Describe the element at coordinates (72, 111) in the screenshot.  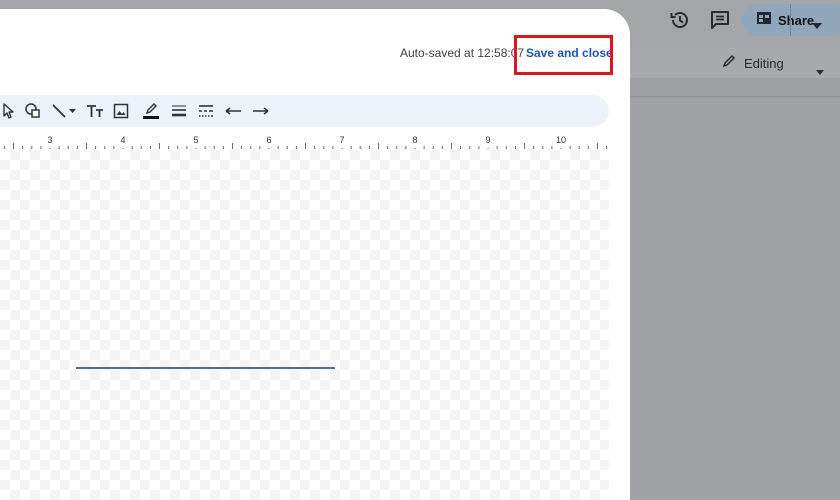
I see `line-dropdown-icon` at that location.